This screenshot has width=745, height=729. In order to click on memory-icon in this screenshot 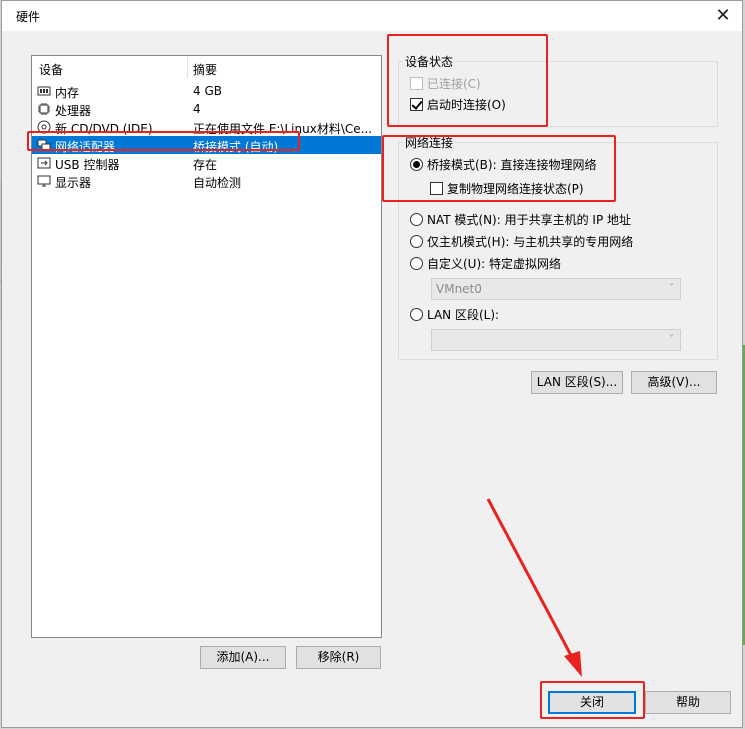, I will do `click(44, 91)`.